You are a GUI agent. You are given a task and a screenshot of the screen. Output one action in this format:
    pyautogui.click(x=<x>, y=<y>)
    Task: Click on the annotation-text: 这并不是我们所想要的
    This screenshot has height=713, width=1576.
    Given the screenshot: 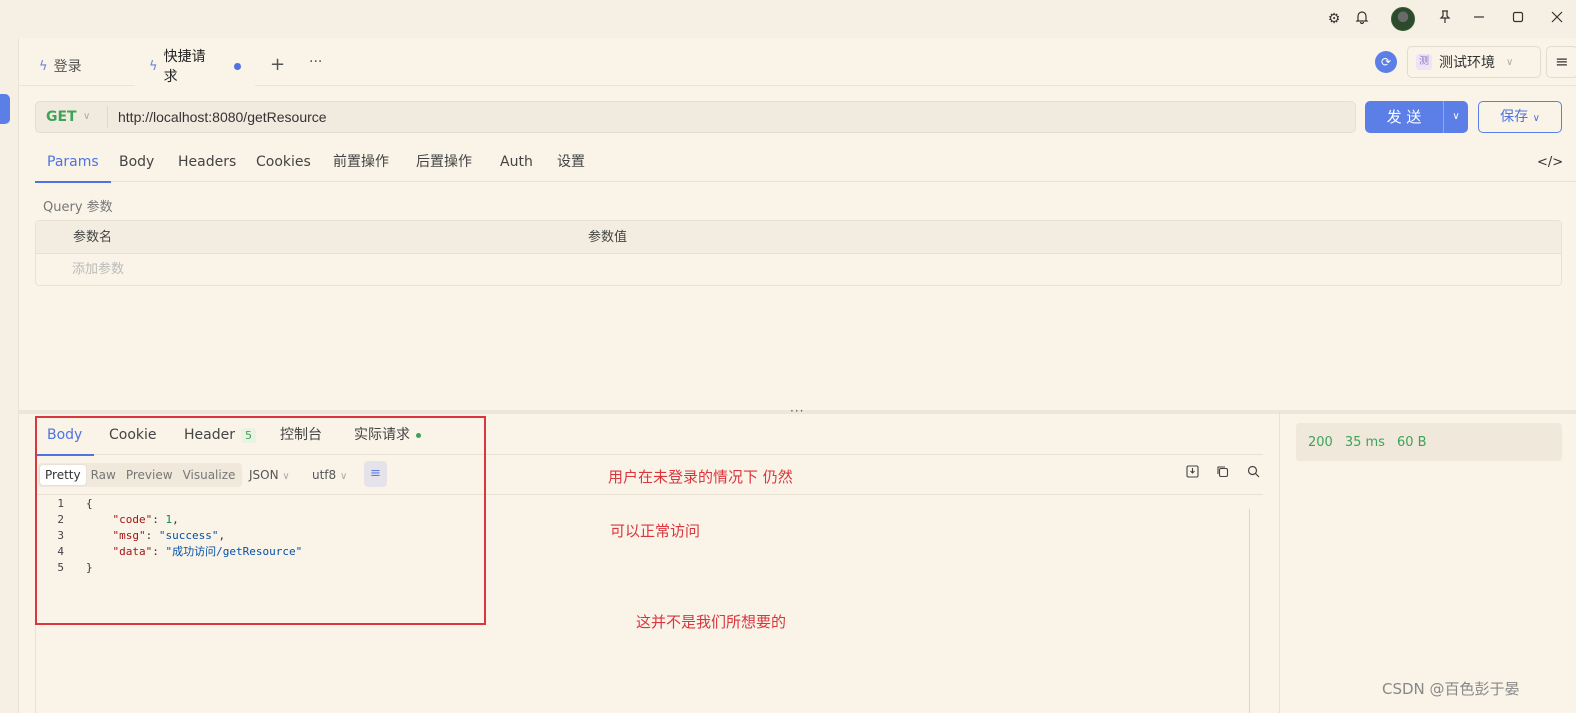 What is the action you would take?
    pyautogui.click(x=711, y=622)
    